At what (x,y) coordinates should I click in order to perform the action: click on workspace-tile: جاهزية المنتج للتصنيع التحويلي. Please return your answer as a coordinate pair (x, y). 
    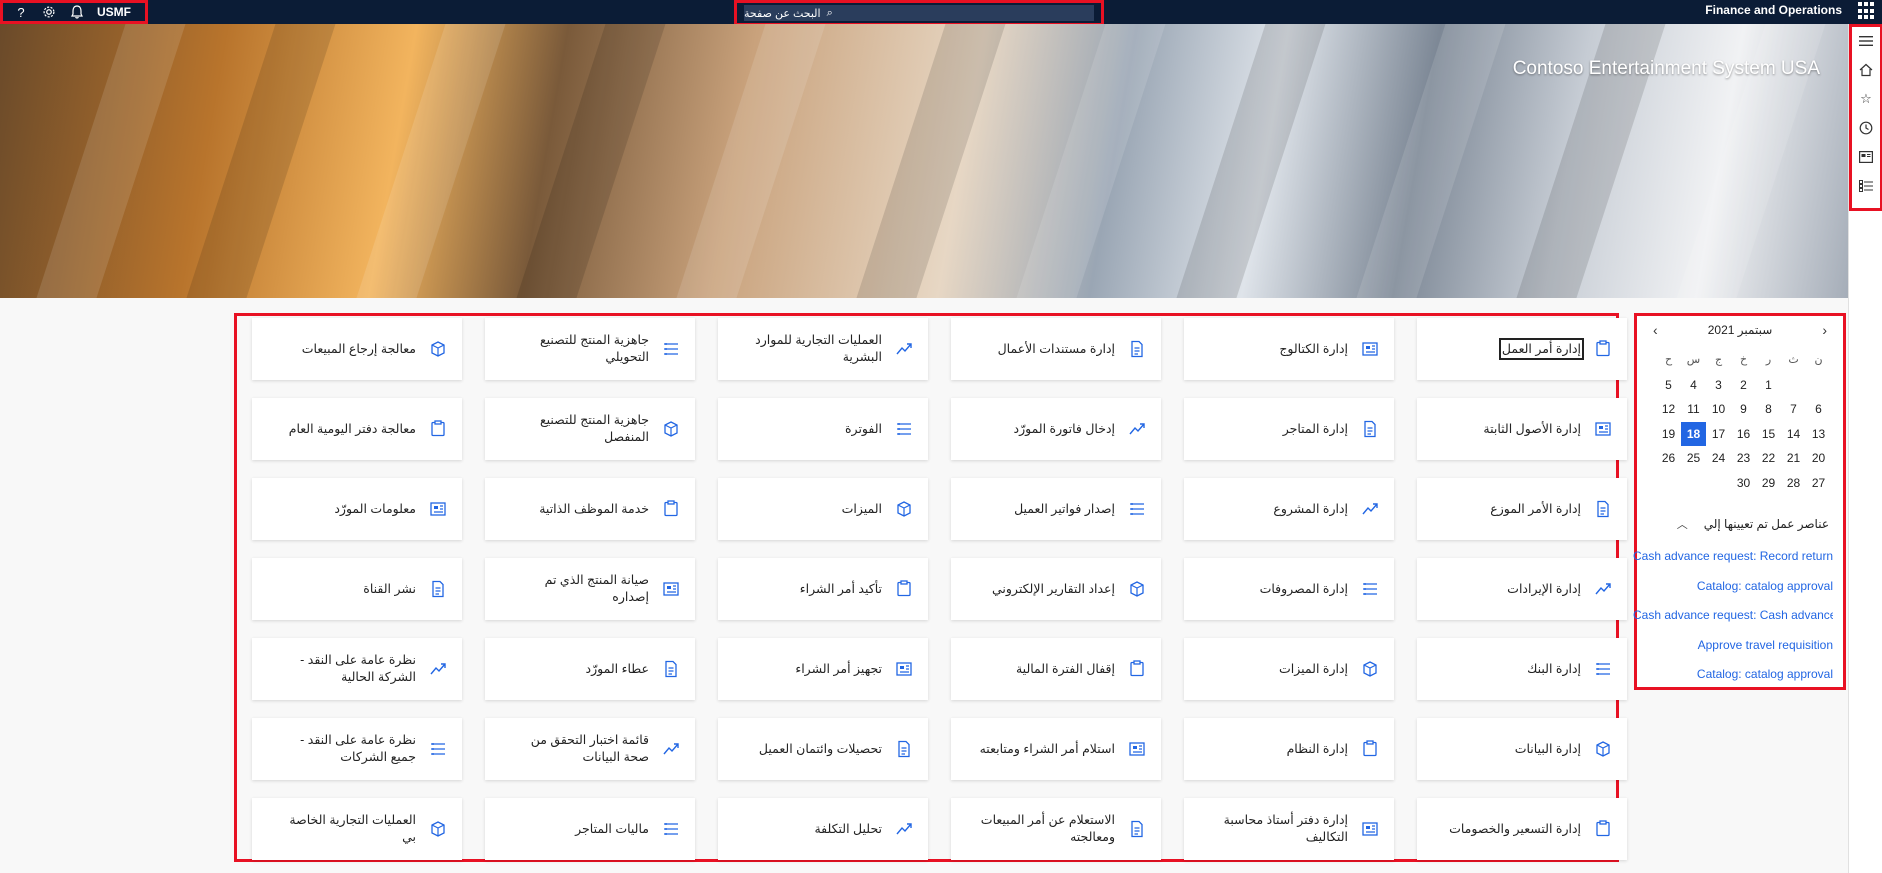
    Looking at the image, I should click on (590, 349).